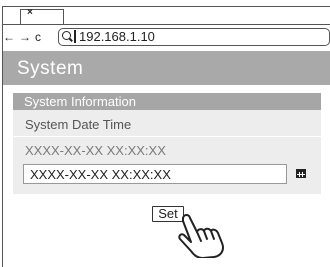 This screenshot has width=330, height=267. What do you see at coordinates (167, 136) in the screenshot?
I see `section-divider` at bounding box center [167, 136].